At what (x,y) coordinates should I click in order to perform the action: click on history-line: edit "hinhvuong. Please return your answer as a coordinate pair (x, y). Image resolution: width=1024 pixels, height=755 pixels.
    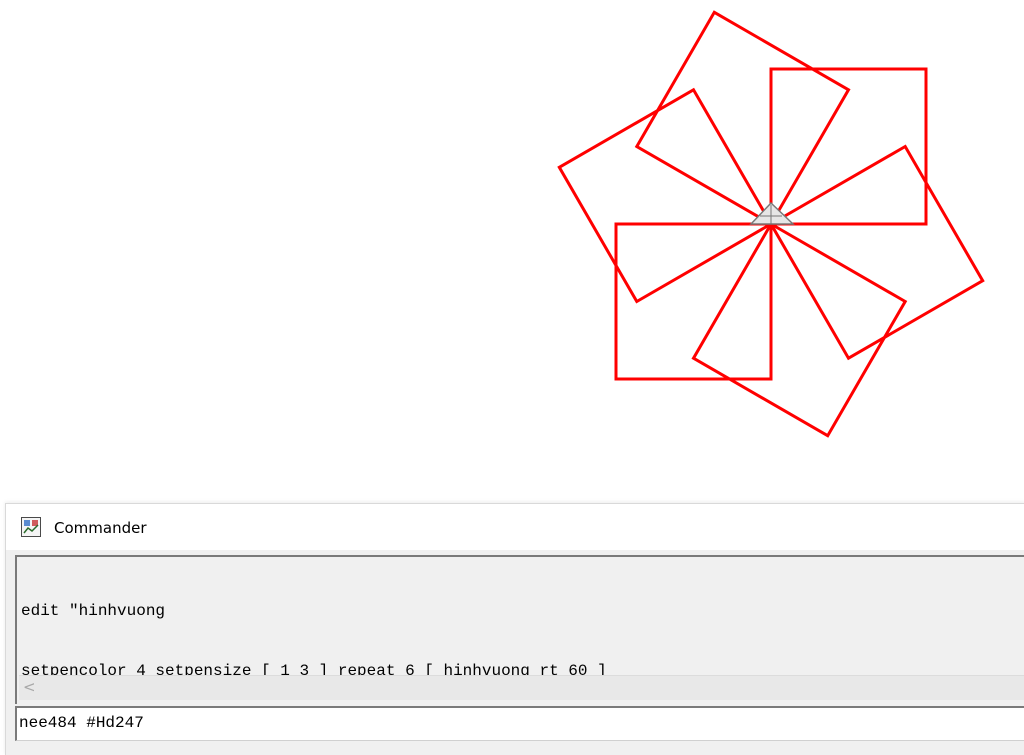
    Looking at the image, I should click on (522, 611).